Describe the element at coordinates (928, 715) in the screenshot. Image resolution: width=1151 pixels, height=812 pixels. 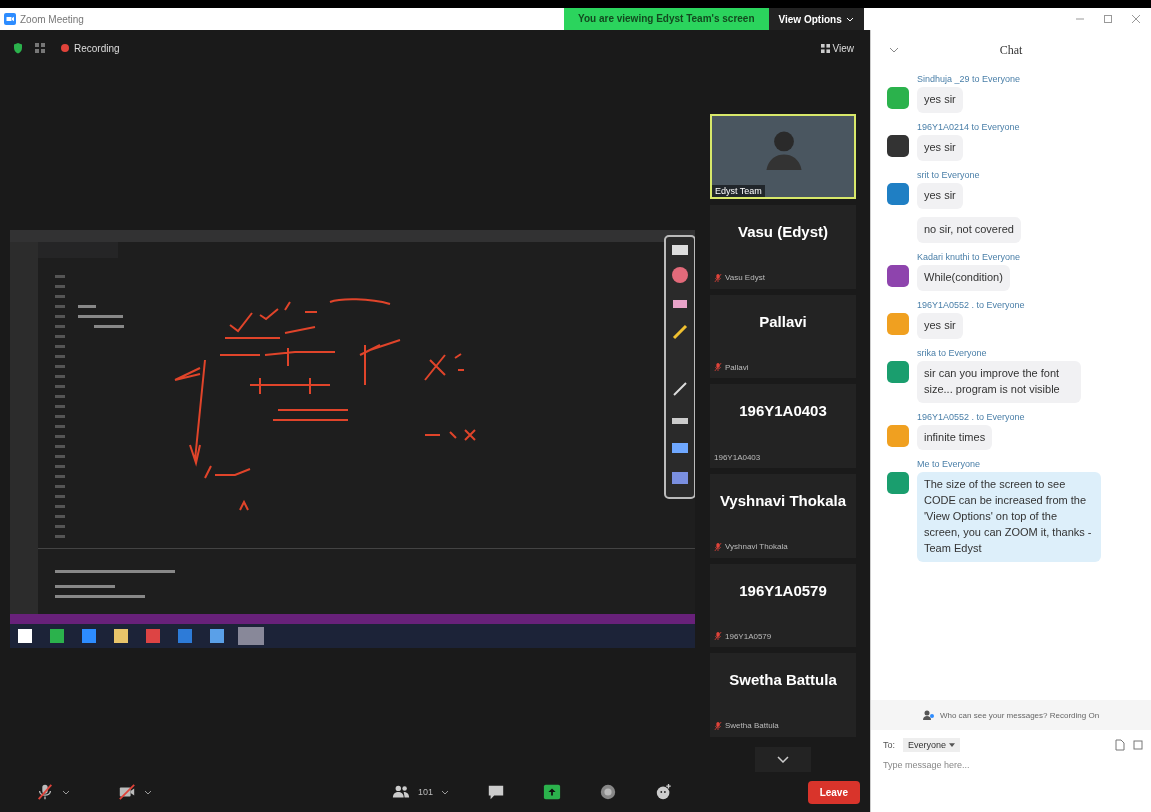
I see `people-icon` at that location.